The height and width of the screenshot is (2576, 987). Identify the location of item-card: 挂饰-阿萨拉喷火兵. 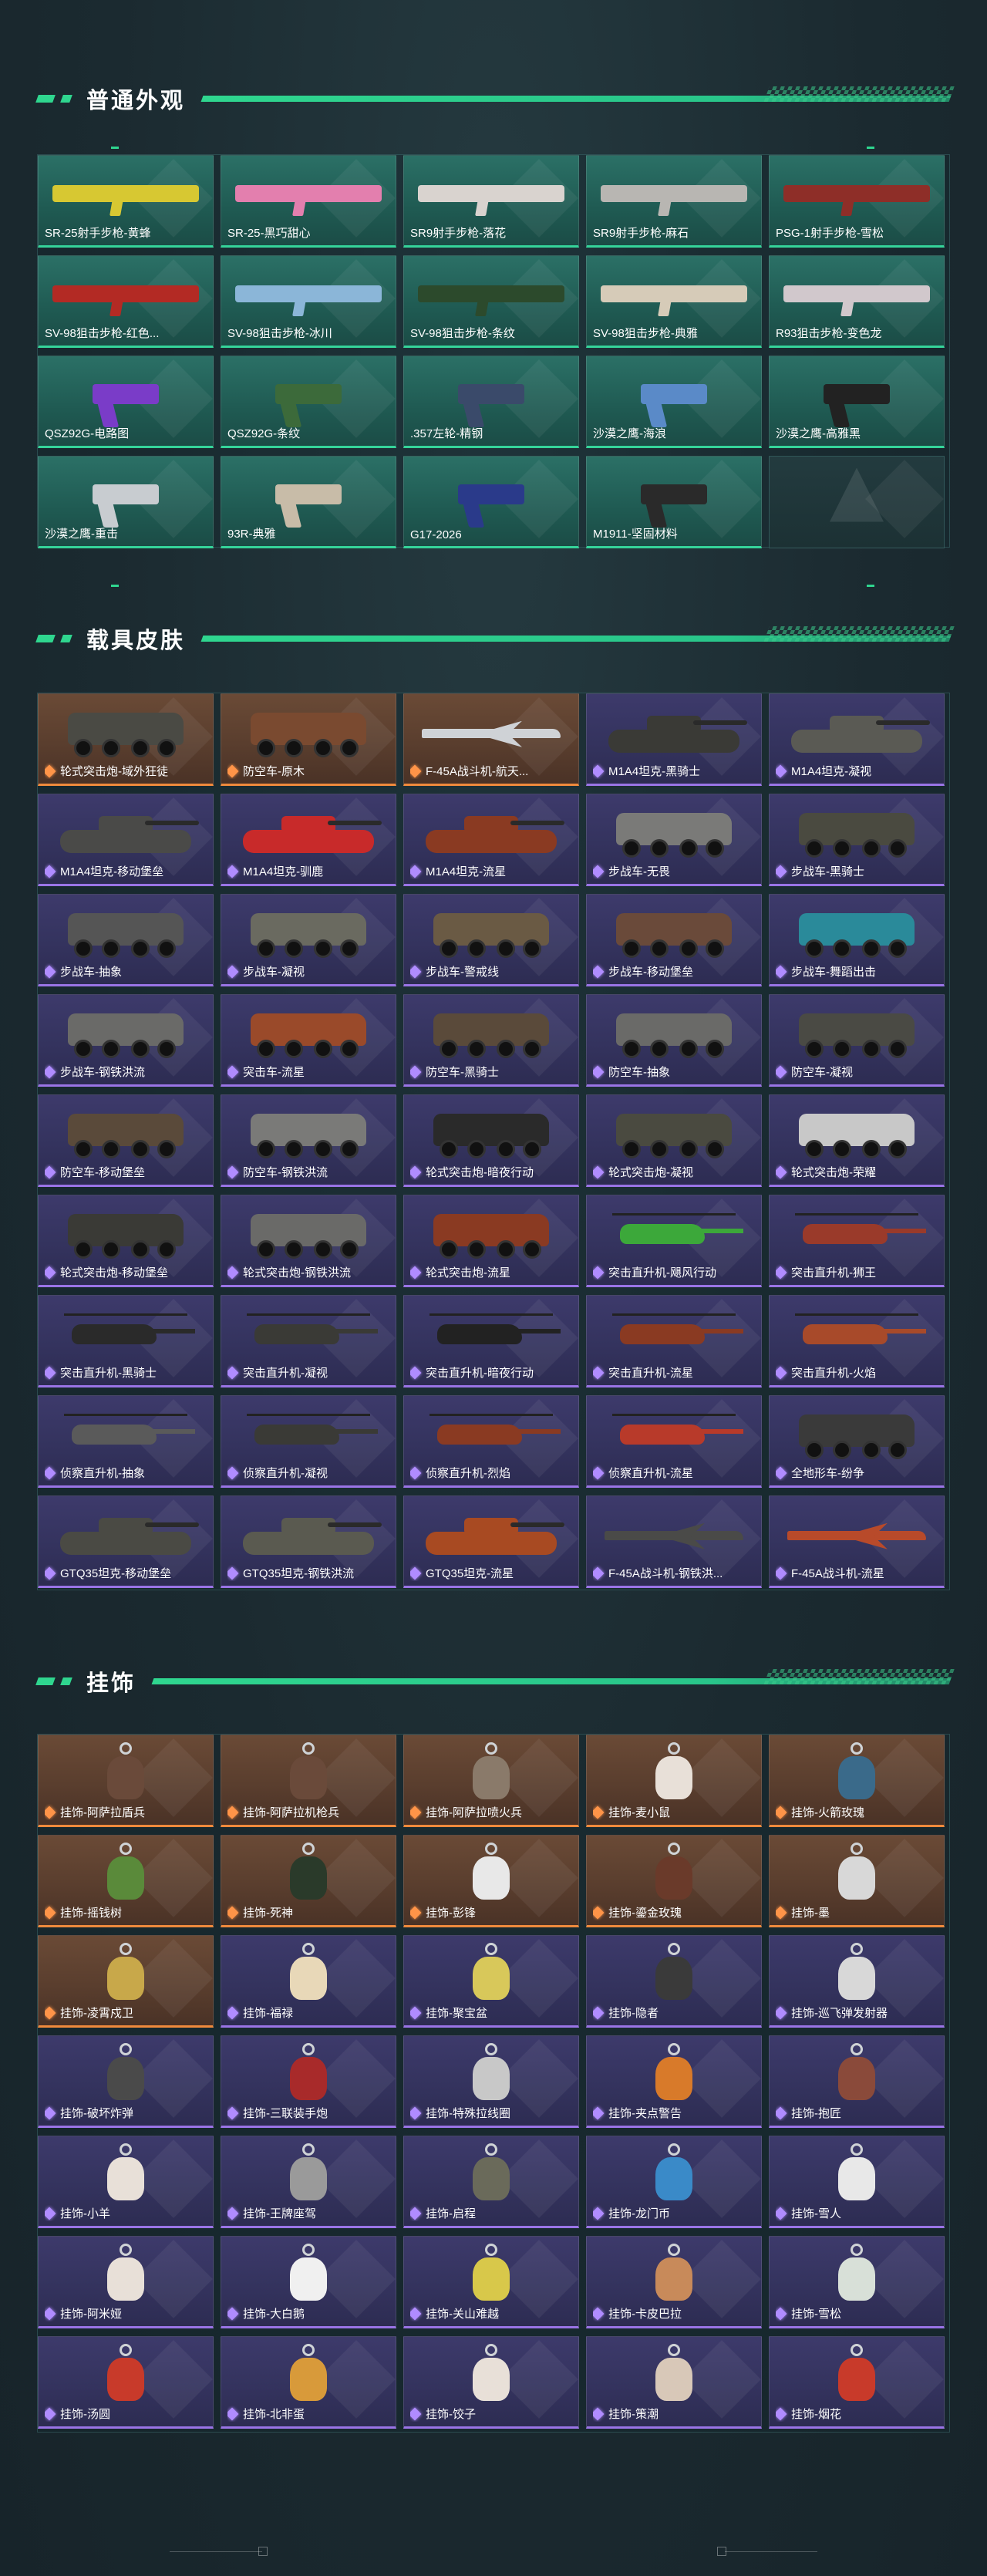
(491, 1781).